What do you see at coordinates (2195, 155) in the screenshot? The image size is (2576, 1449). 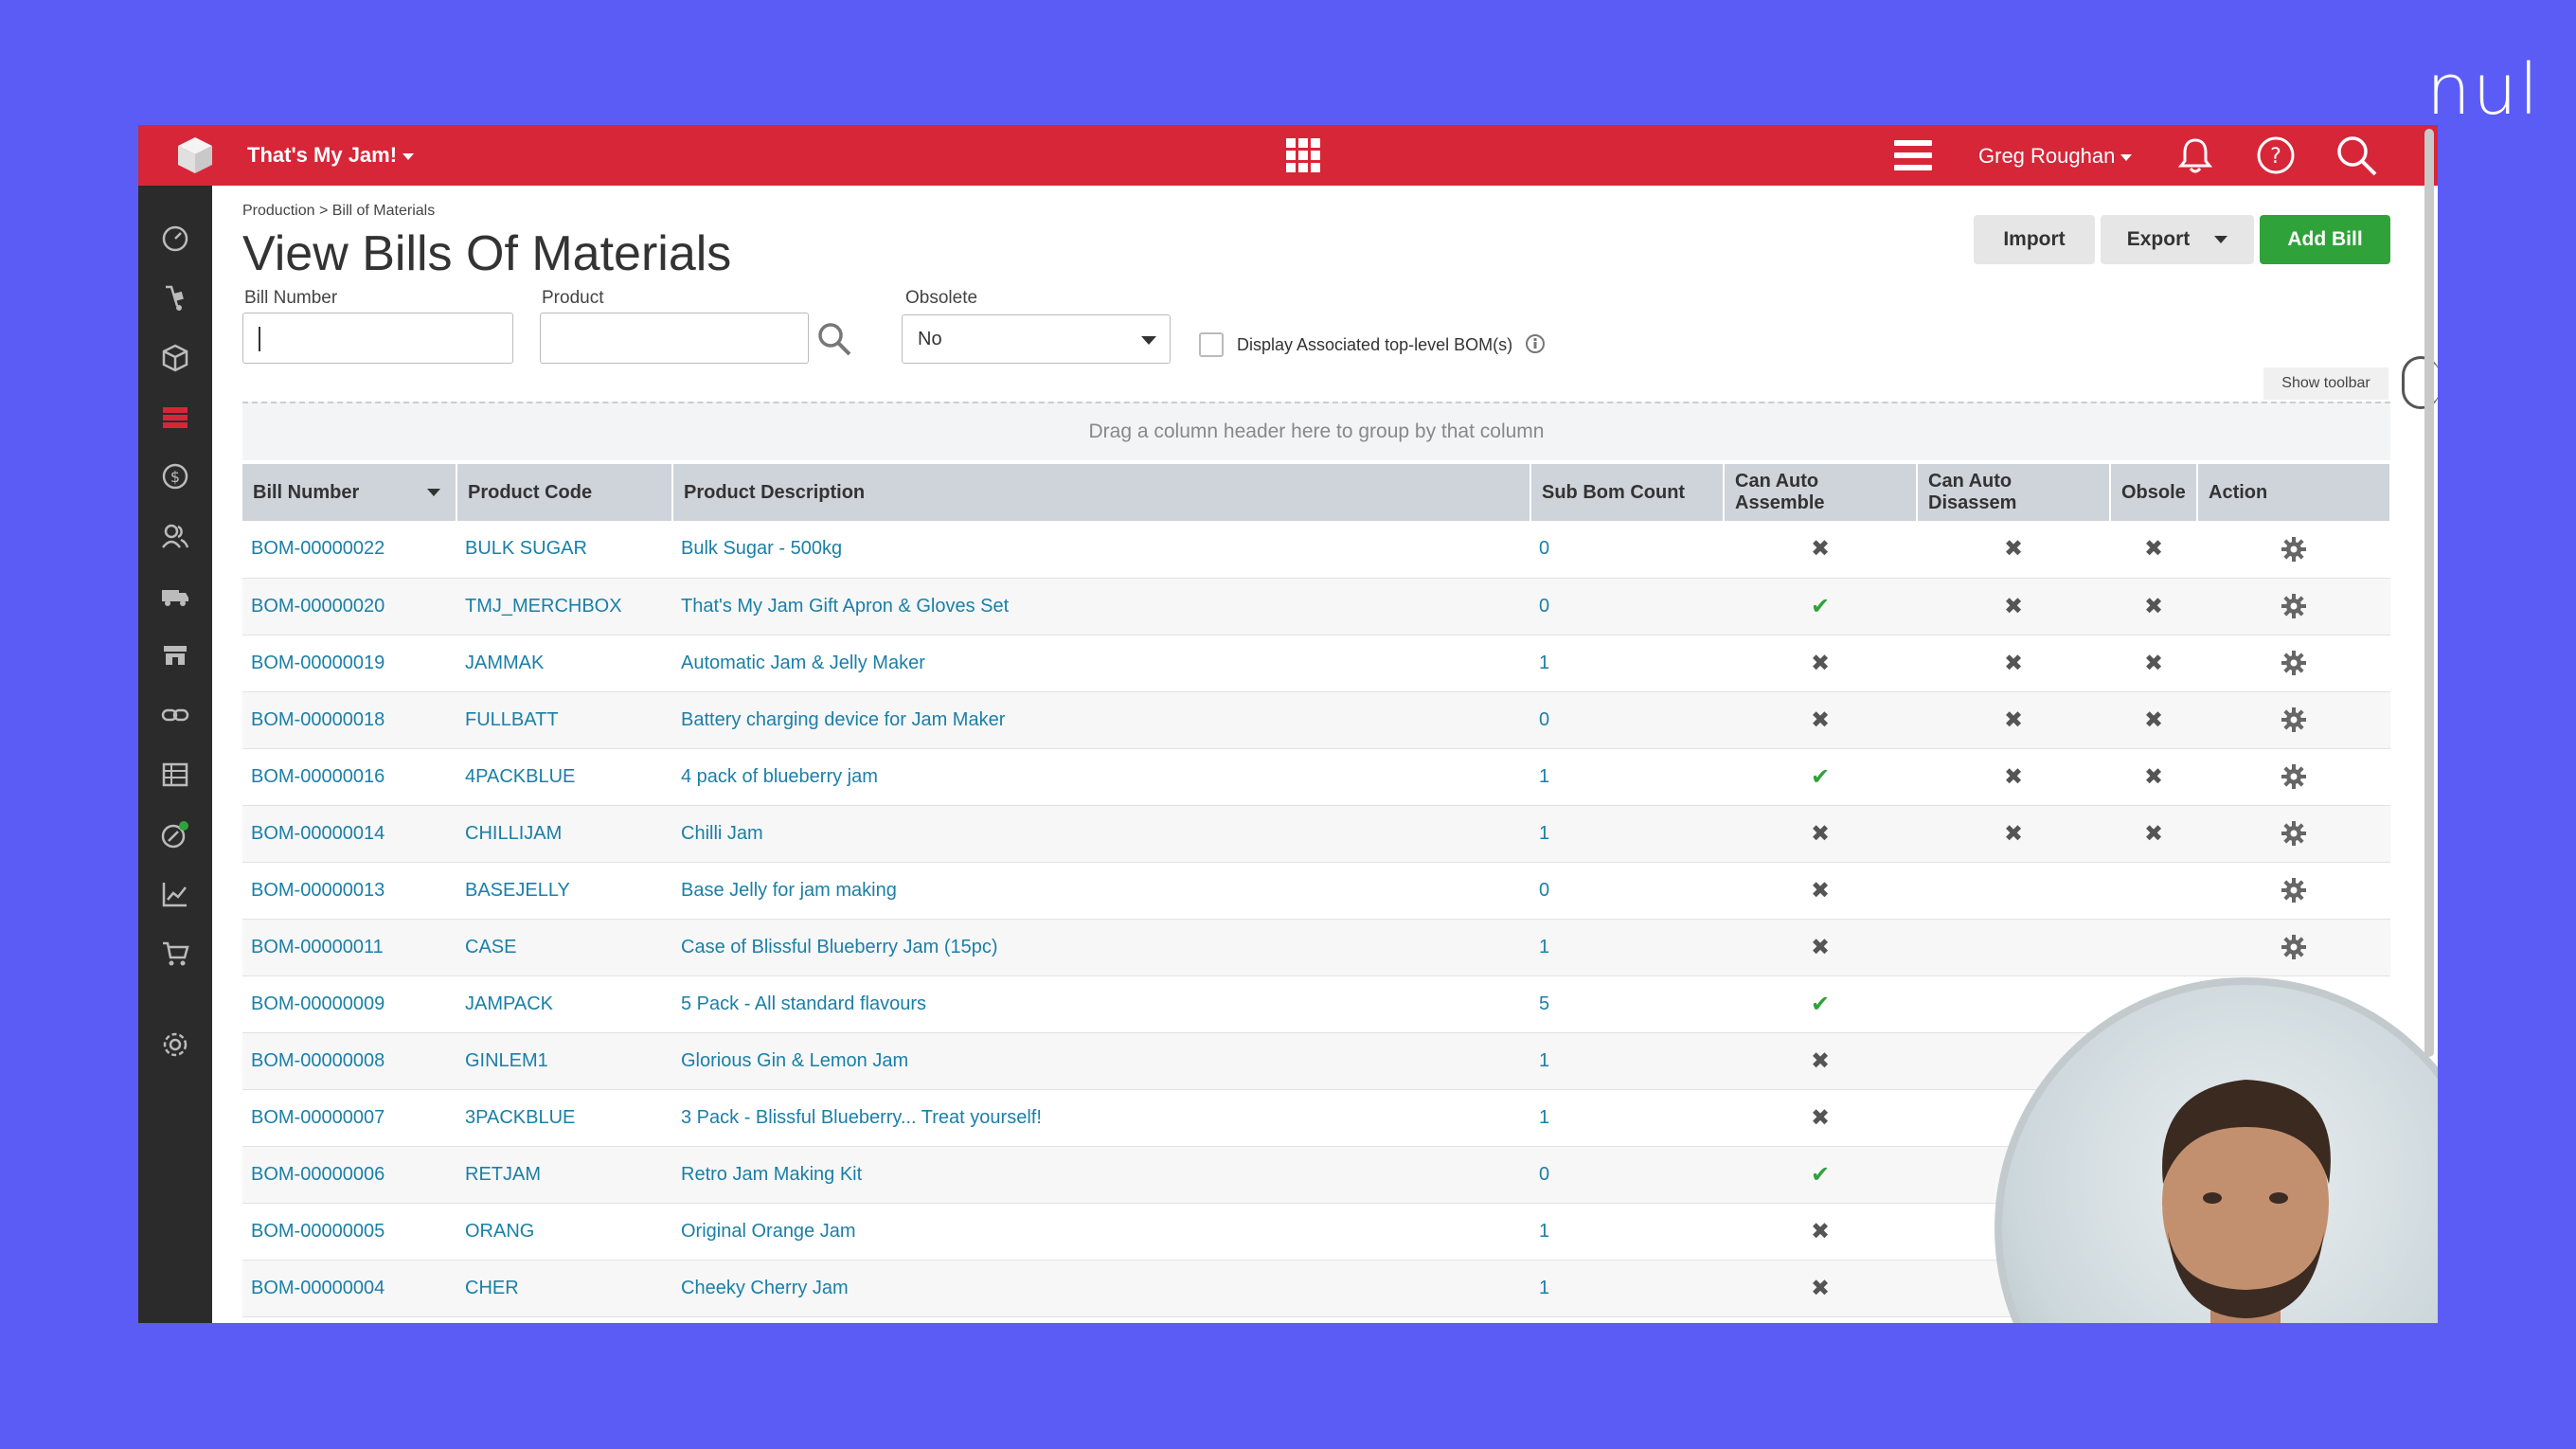 I see `bell-icon` at bounding box center [2195, 155].